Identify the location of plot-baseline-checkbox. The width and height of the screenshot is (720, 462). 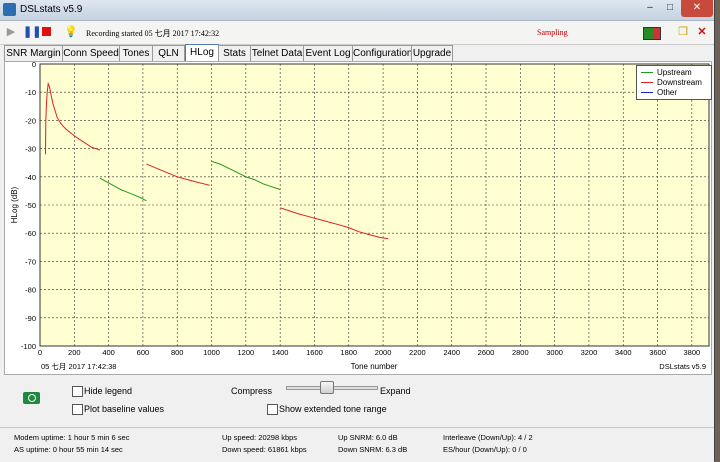
(77, 409).